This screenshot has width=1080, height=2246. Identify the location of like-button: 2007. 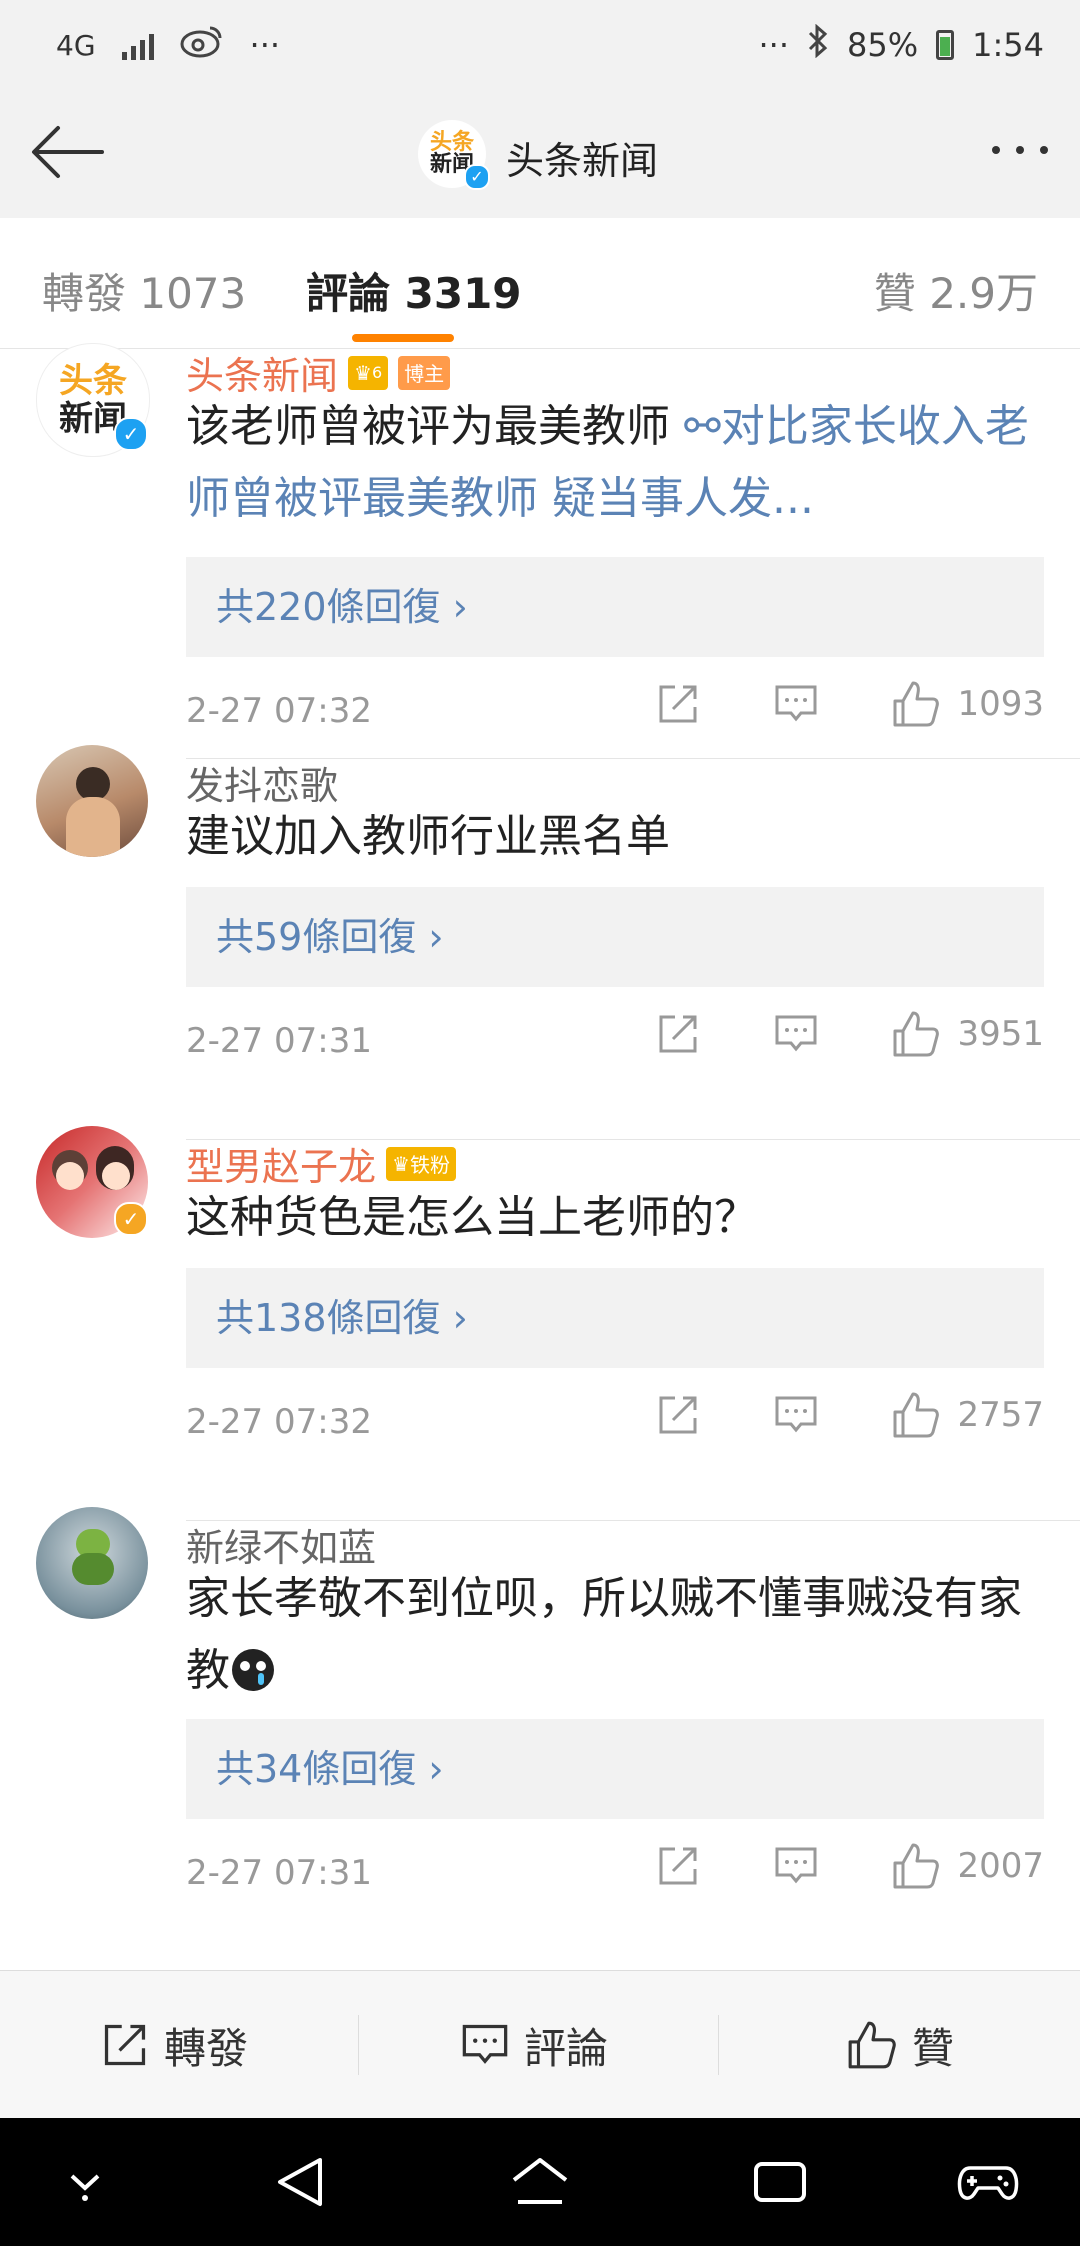
(967, 1866).